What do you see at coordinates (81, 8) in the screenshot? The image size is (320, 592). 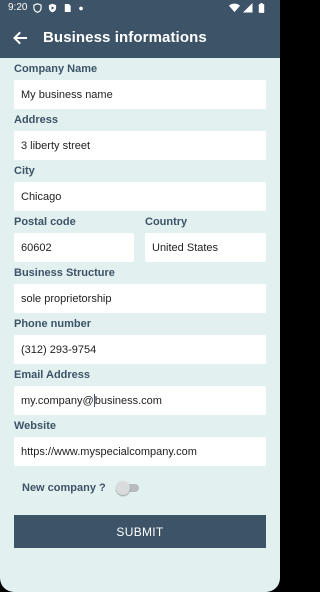 I see `notification-dot-icon` at bounding box center [81, 8].